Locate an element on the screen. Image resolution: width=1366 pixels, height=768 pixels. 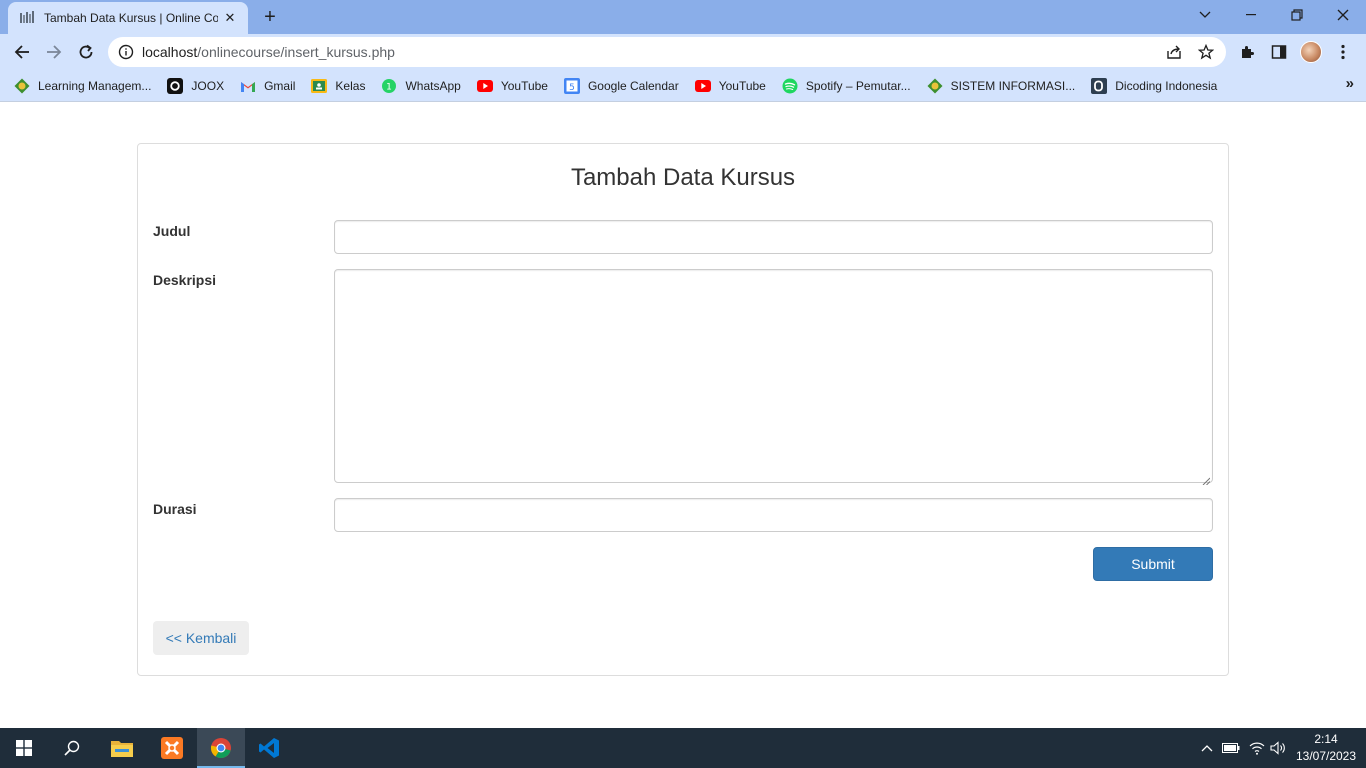
bookmark-youtube: YouTube is located at coordinates (520, 86).